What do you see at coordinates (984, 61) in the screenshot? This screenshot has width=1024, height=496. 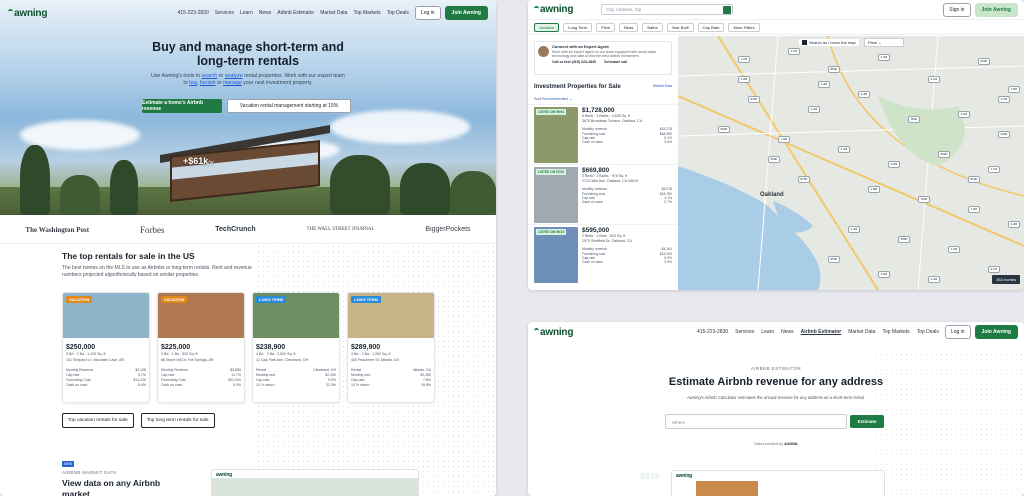 I see `map-price-marker: 699K` at bounding box center [984, 61].